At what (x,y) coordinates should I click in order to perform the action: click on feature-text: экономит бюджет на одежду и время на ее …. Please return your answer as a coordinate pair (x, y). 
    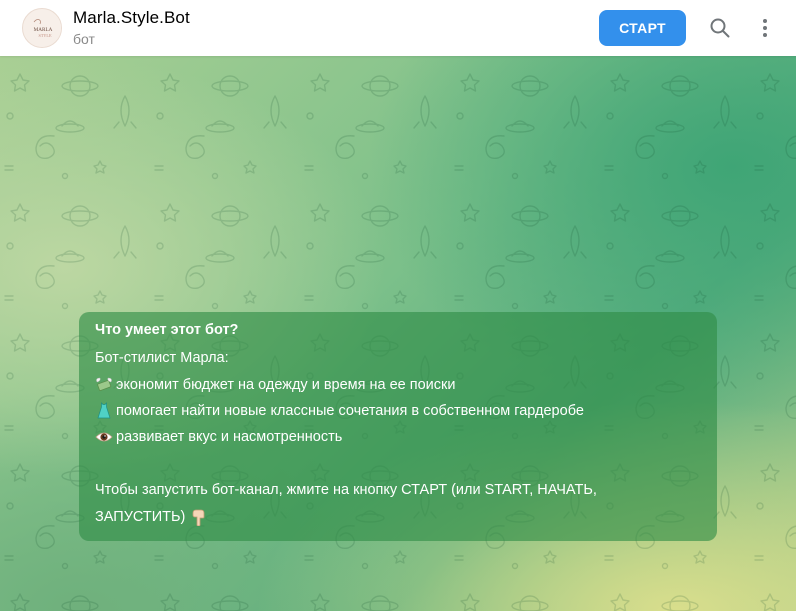
    Looking at the image, I should click on (286, 385).